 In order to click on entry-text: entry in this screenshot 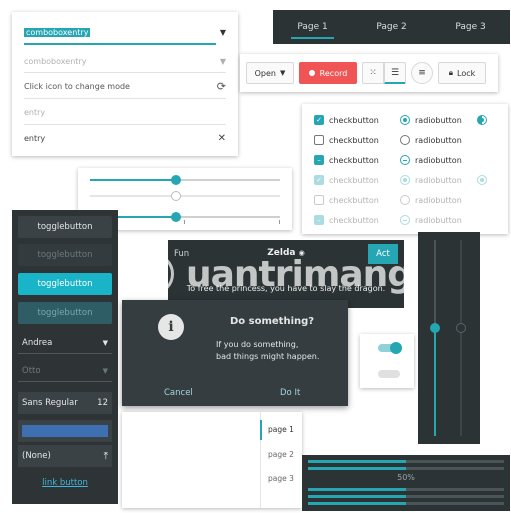, I will do `click(121, 138)`.